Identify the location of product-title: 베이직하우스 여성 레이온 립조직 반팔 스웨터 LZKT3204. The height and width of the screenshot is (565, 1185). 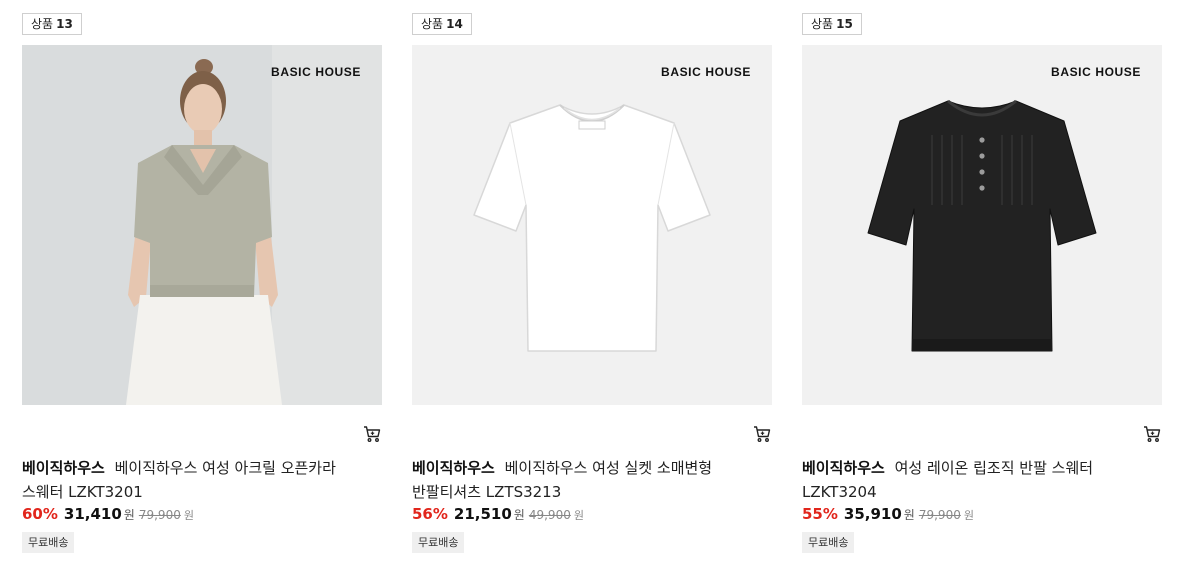
(982, 480).